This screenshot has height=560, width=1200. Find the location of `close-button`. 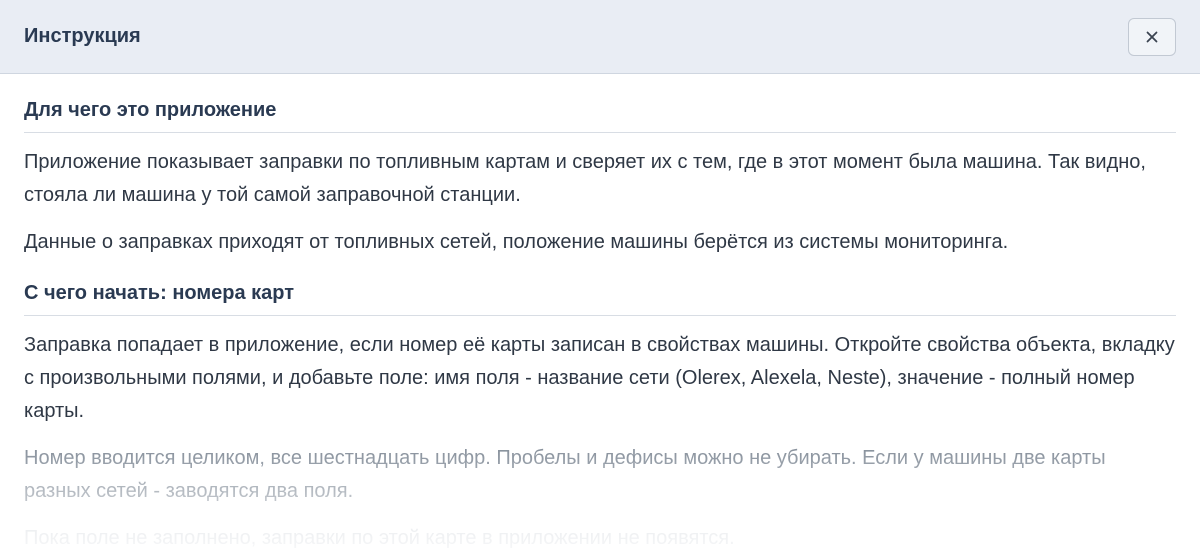

close-button is located at coordinates (1152, 36).